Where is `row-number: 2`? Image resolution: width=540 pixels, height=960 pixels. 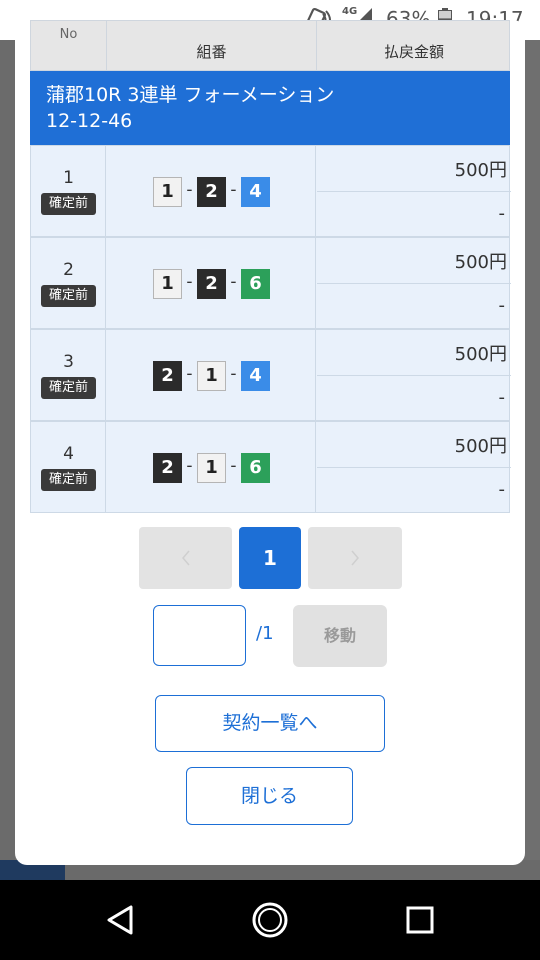
row-number: 2 is located at coordinates (68, 270).